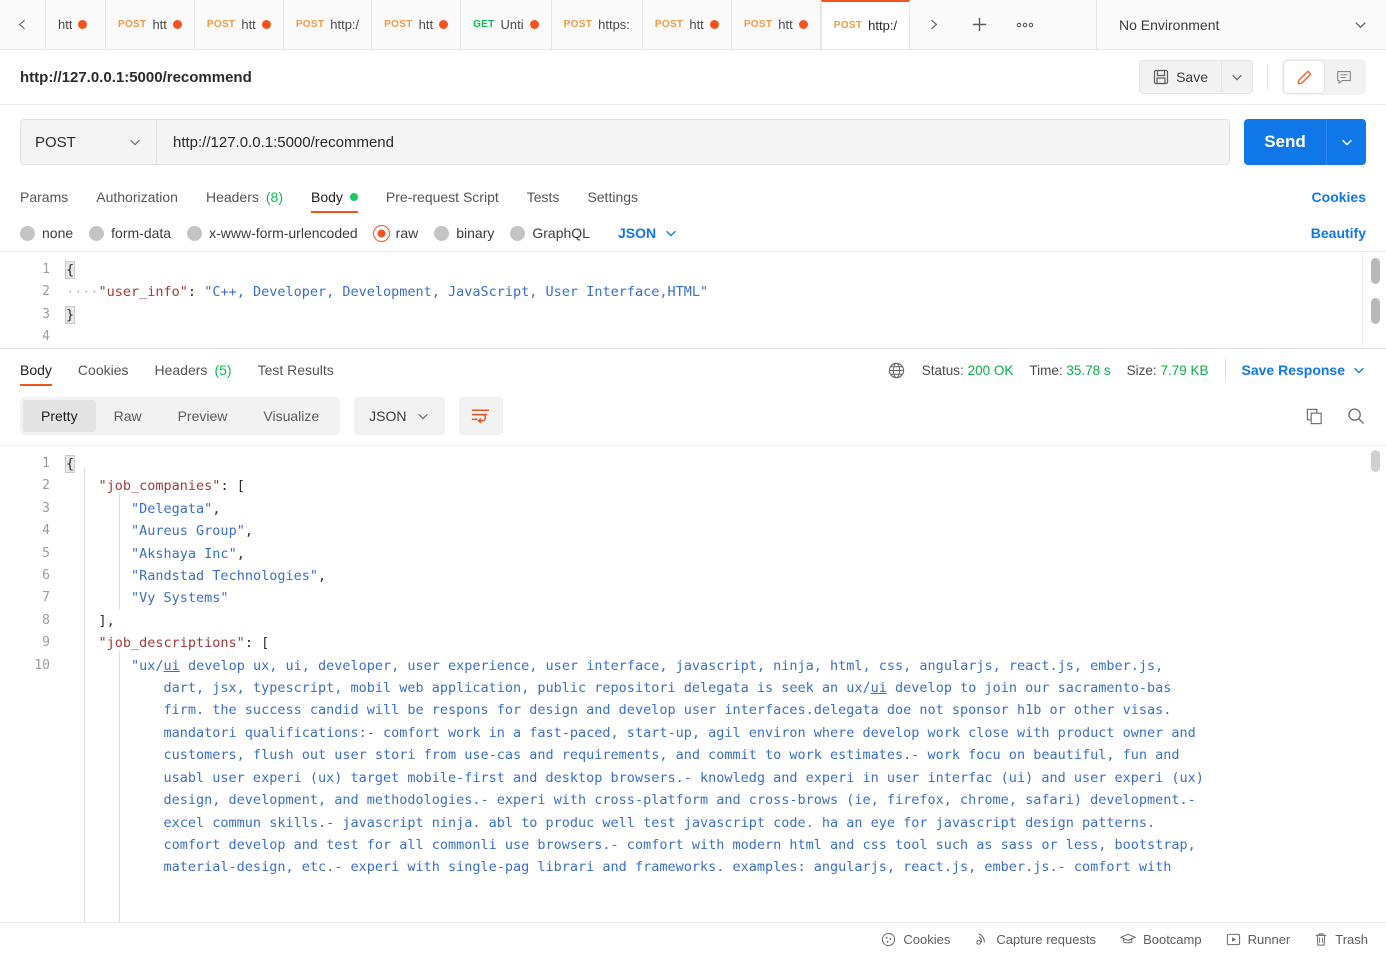 The height and width of the screenshot is (955, 1386). Describe the element at coordinates (693, 554) in the screenshot. I see `code-line: 5 "Akshaya Inc",` at that location.